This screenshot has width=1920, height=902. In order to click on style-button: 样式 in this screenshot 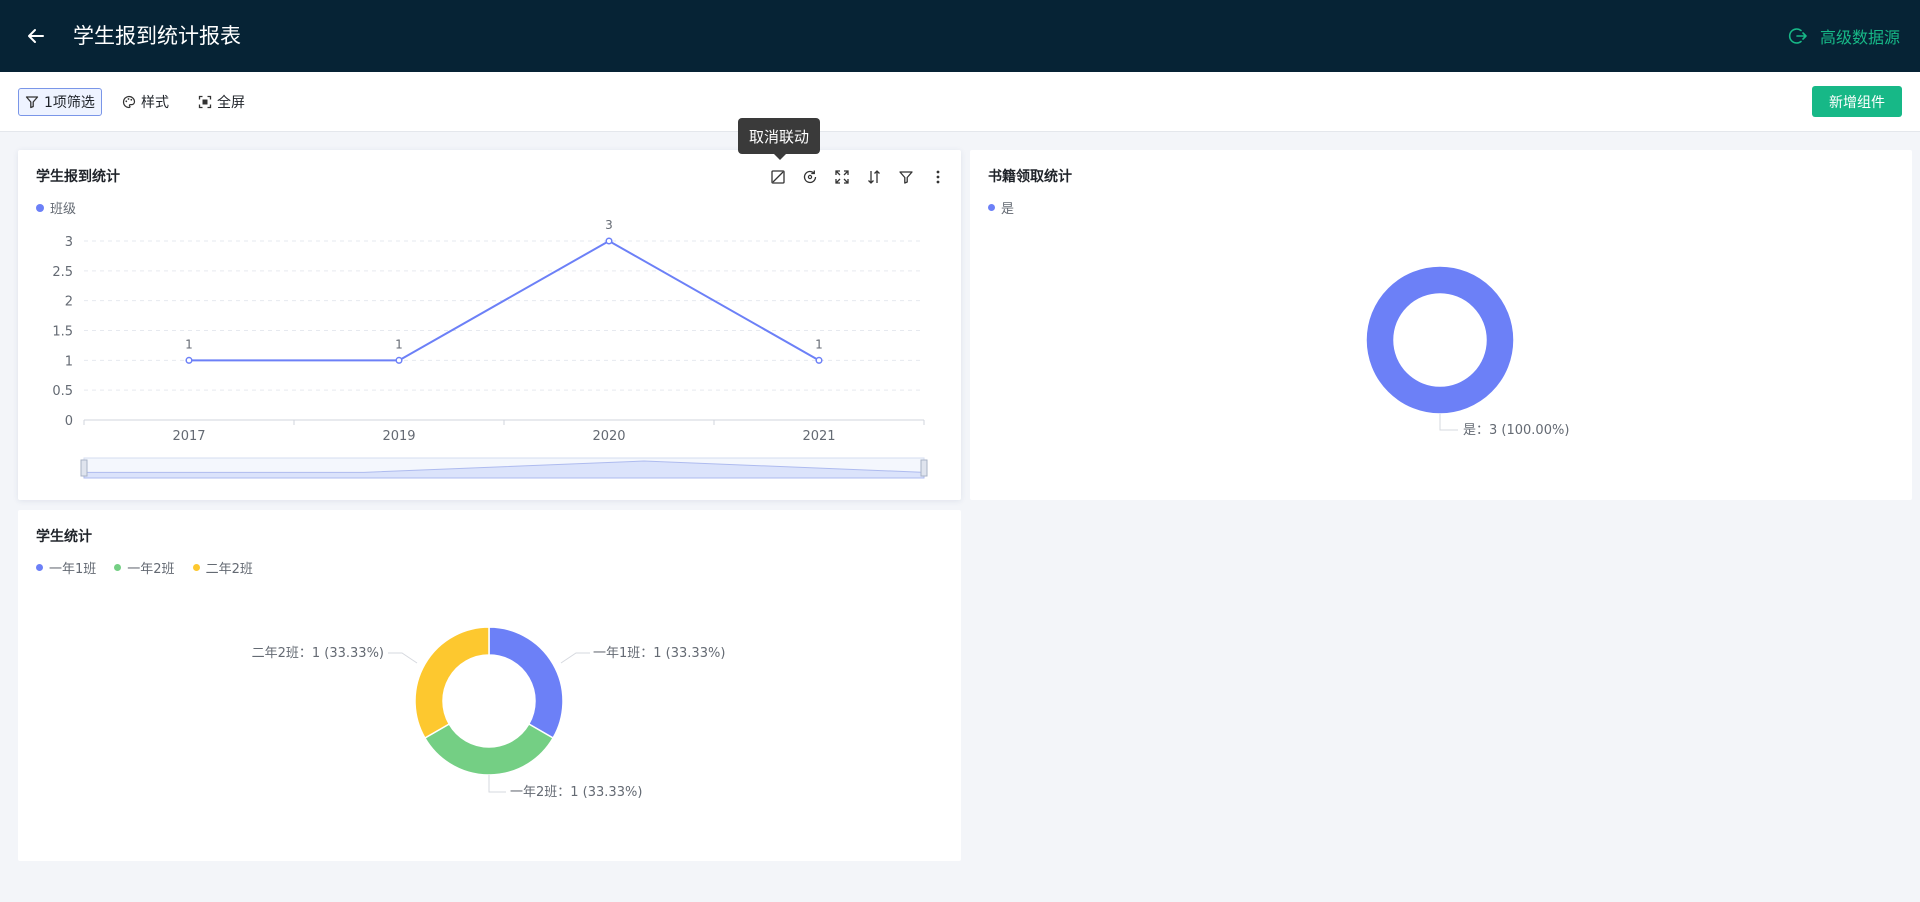, I will do `click(145, 102)`.